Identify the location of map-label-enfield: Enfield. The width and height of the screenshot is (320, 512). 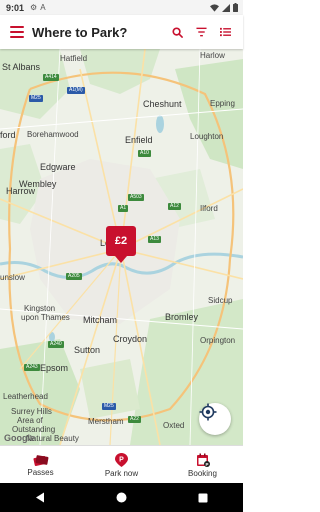
(139, 140).